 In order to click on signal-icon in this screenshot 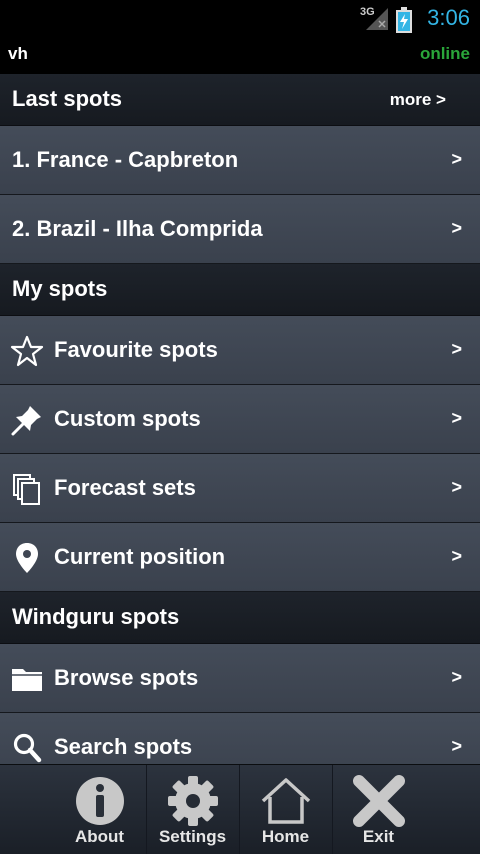, I will do `click(377, 19)`.